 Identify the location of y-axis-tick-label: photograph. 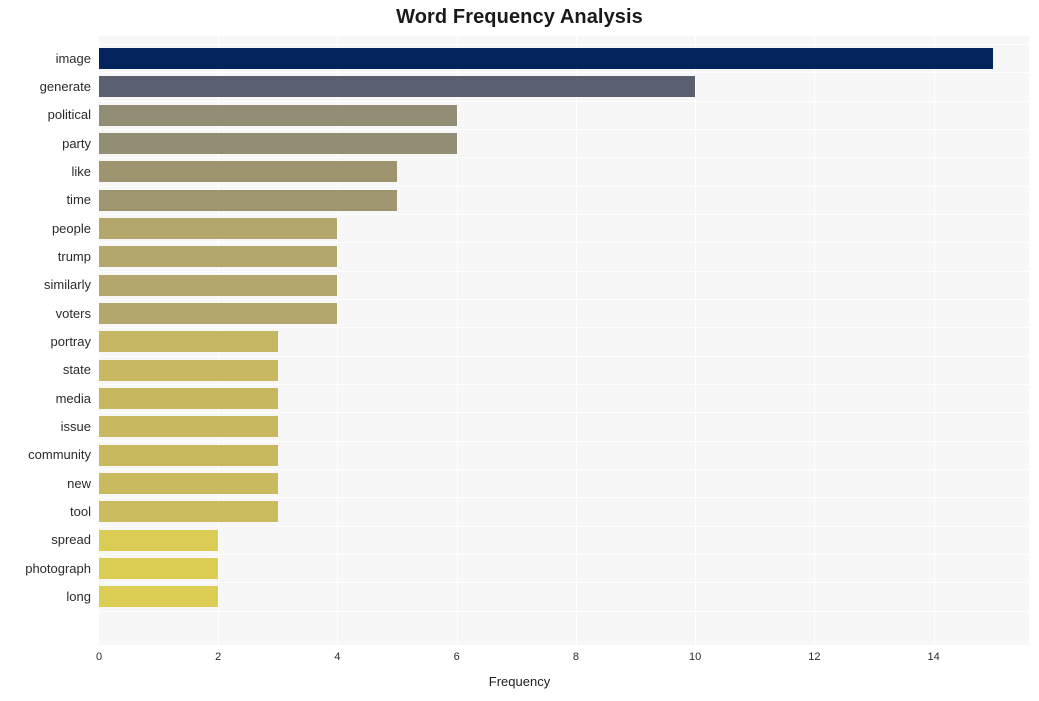
(58, 568).